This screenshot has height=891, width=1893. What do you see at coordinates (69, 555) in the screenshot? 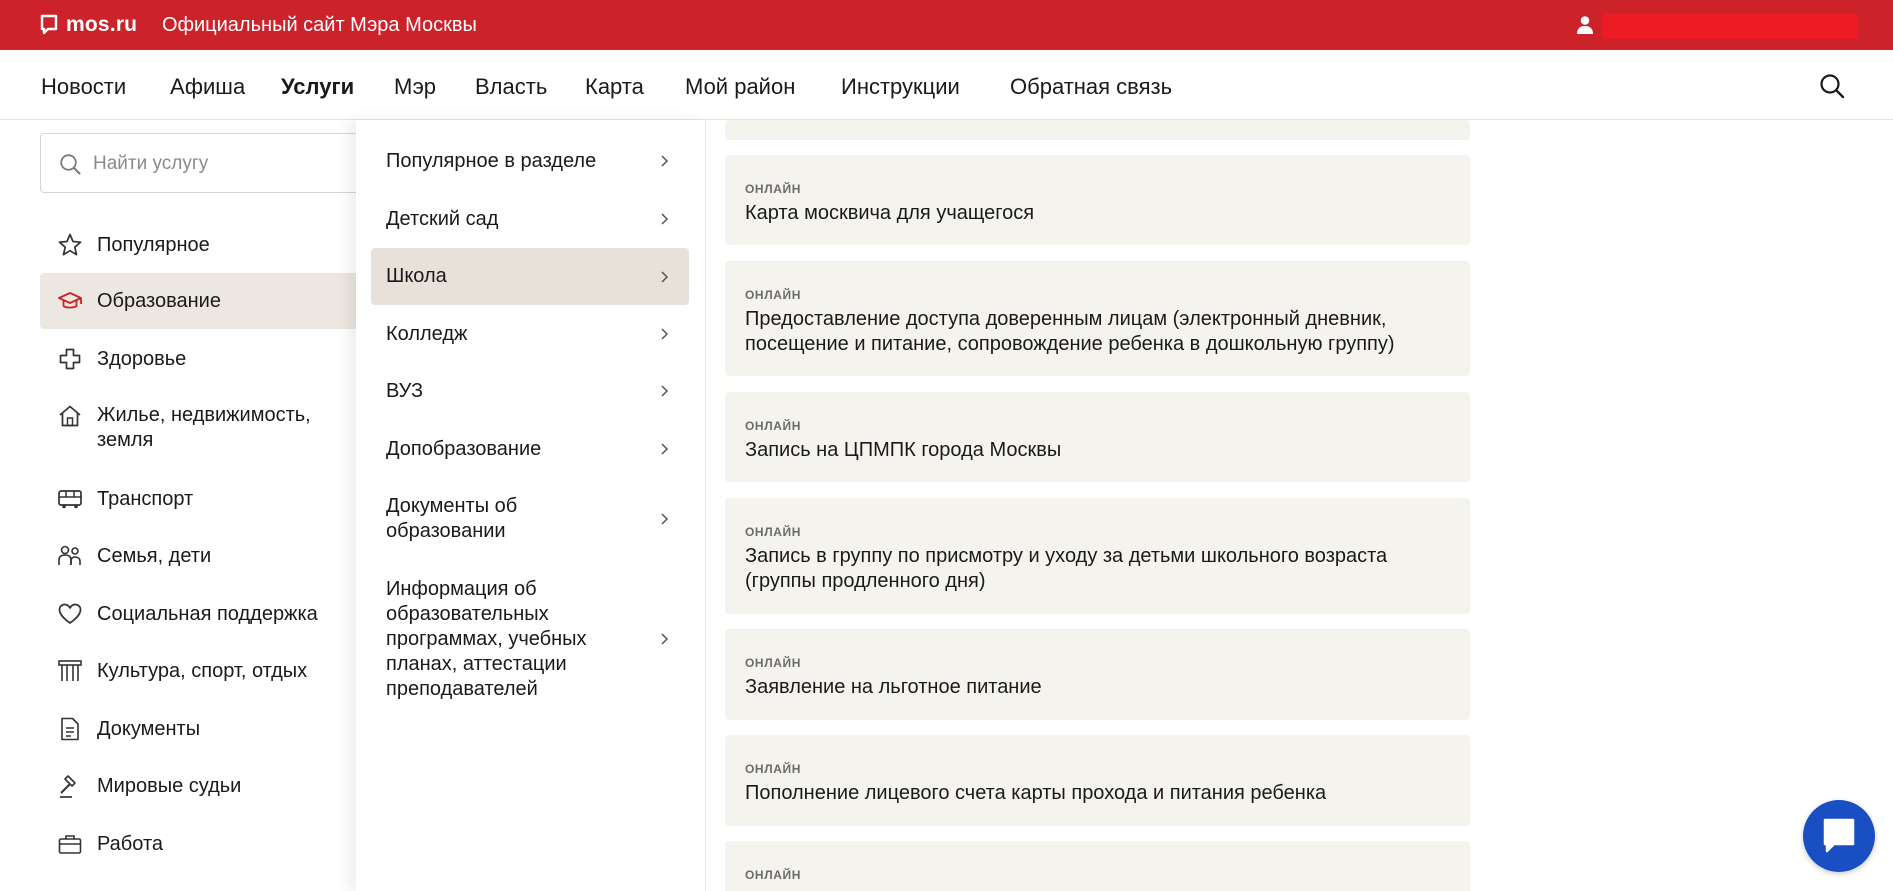
I see `family-icon` at bounding box center [69, 555].